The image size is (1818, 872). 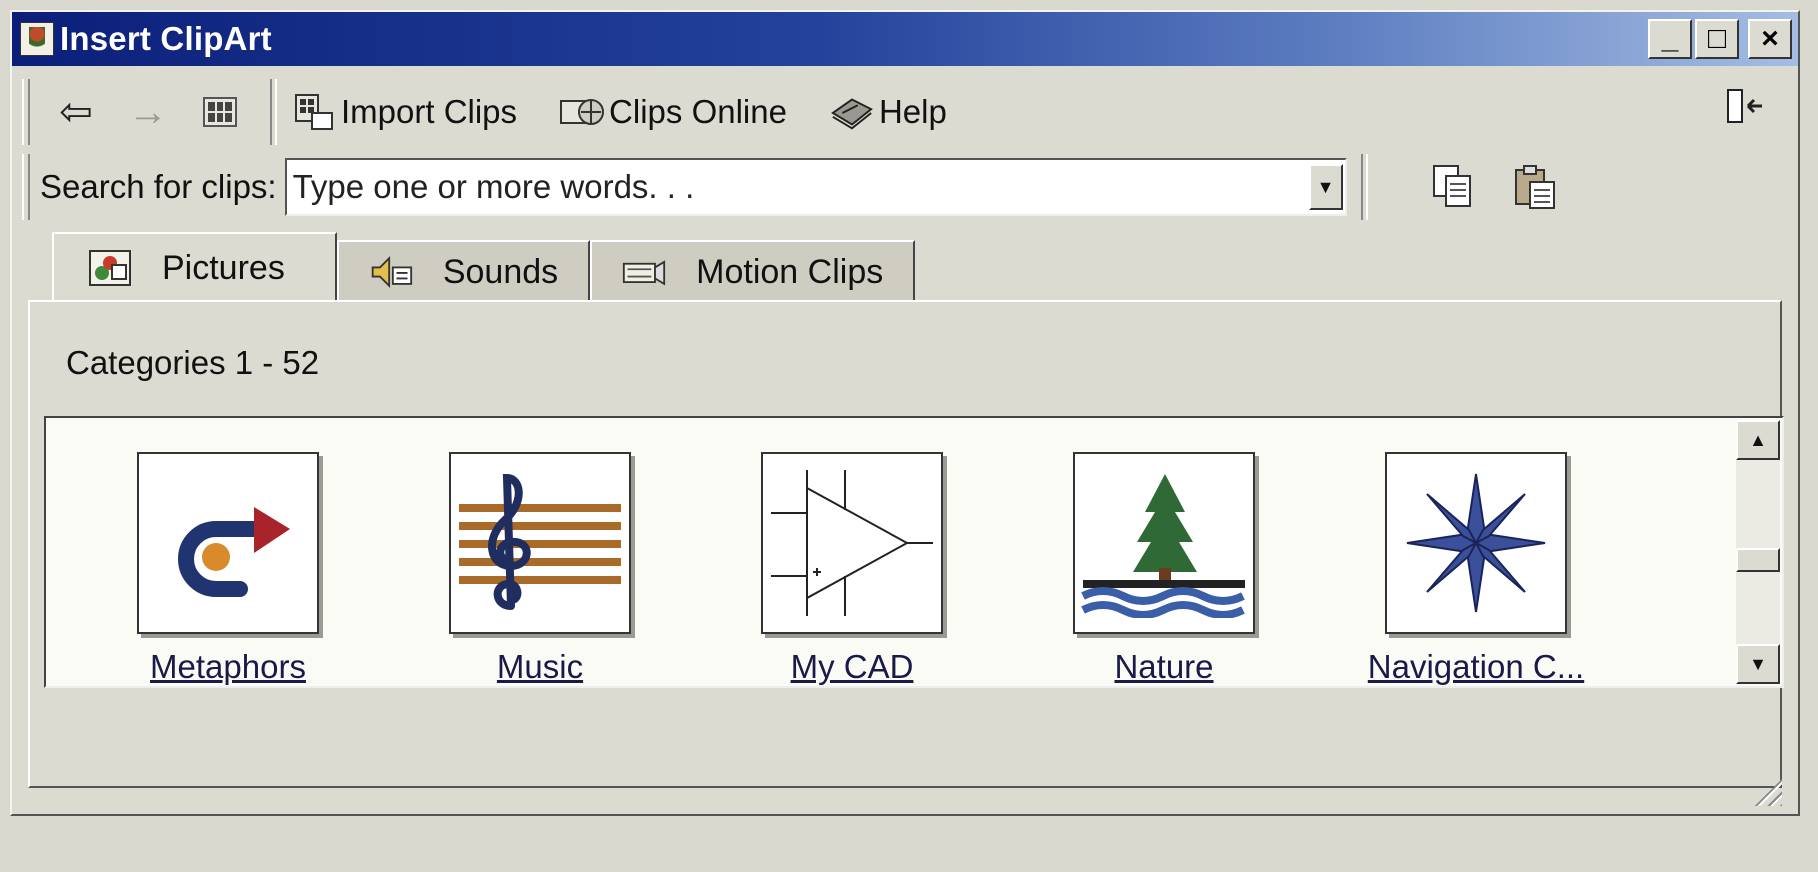 I want to click on category-label: Music, so click(x=540, y=667).